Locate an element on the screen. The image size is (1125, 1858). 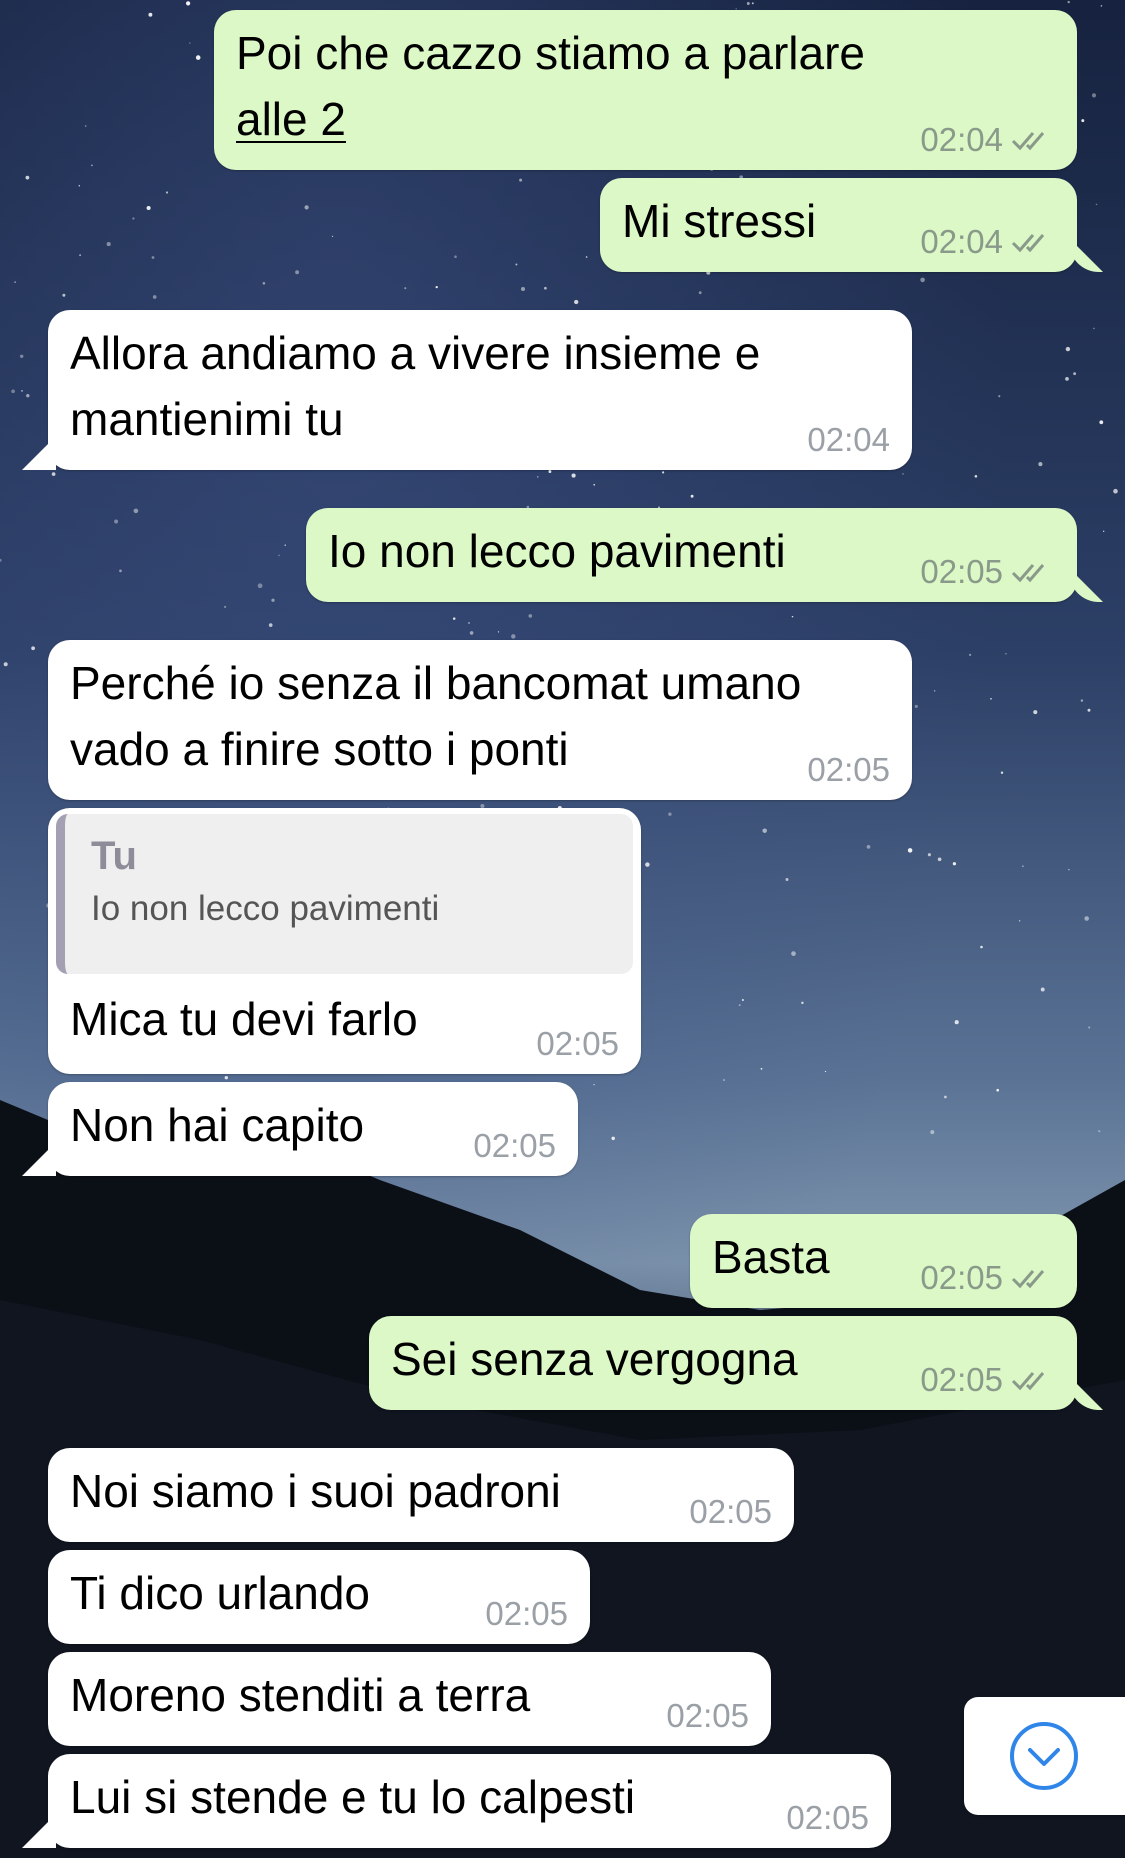
message-bubble-incoming: Lui si stende e tu lo calpesti 02:05 is located at coordinates (469, 1801).